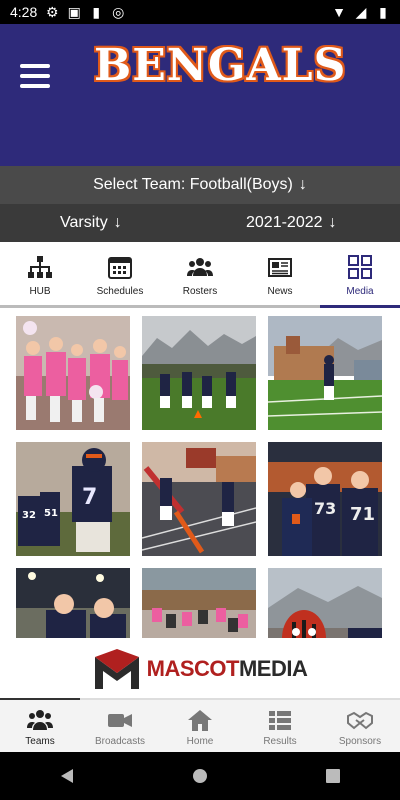  I want to click on section-tabs: HUB Schedules Rosters News Media, so click(200, 275).